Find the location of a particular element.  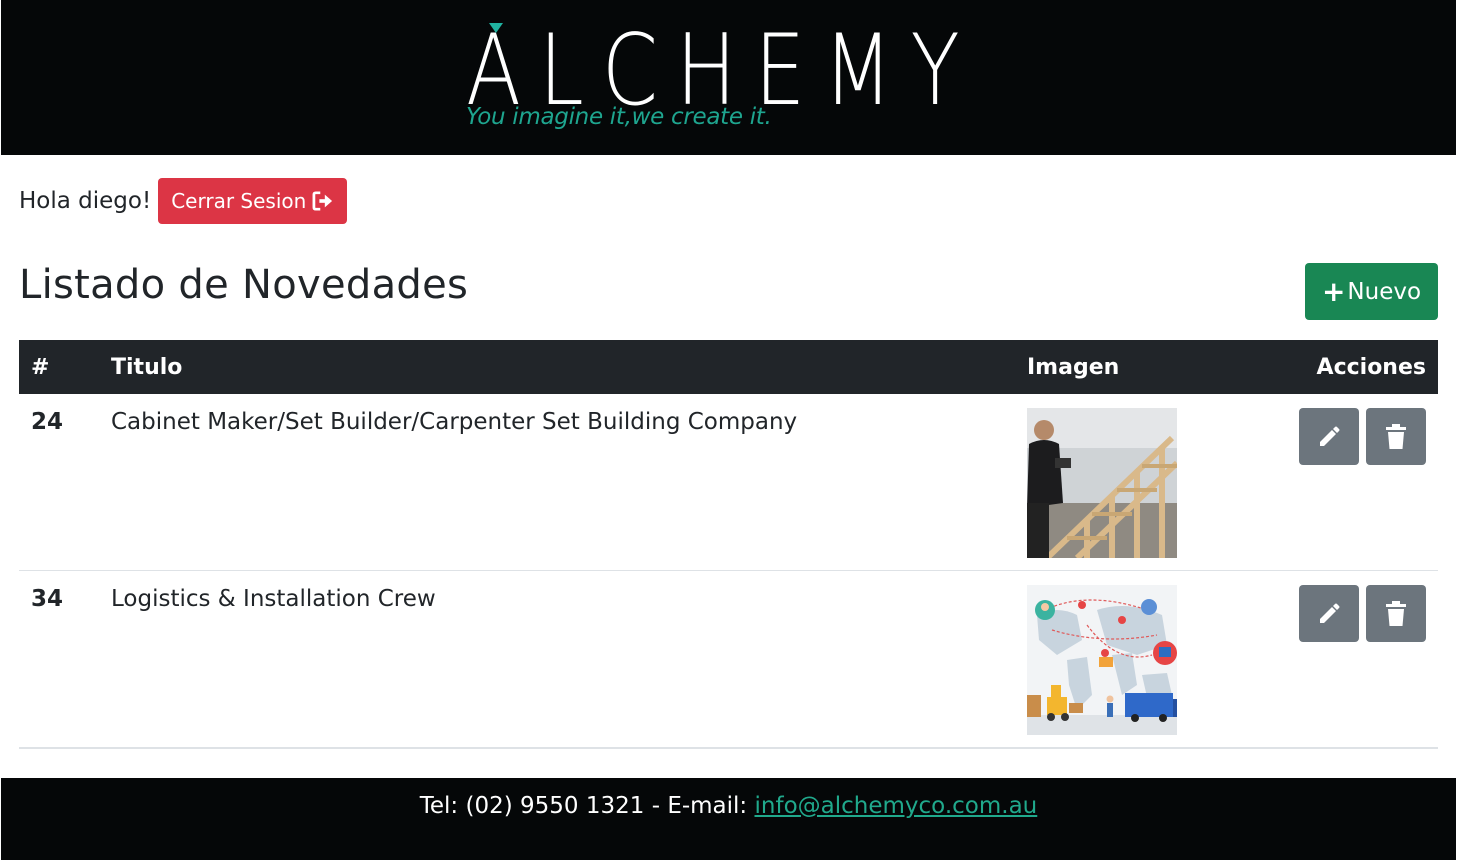

logo-tagline: You imagine it,we create it. is located at coordinates (619, 117).